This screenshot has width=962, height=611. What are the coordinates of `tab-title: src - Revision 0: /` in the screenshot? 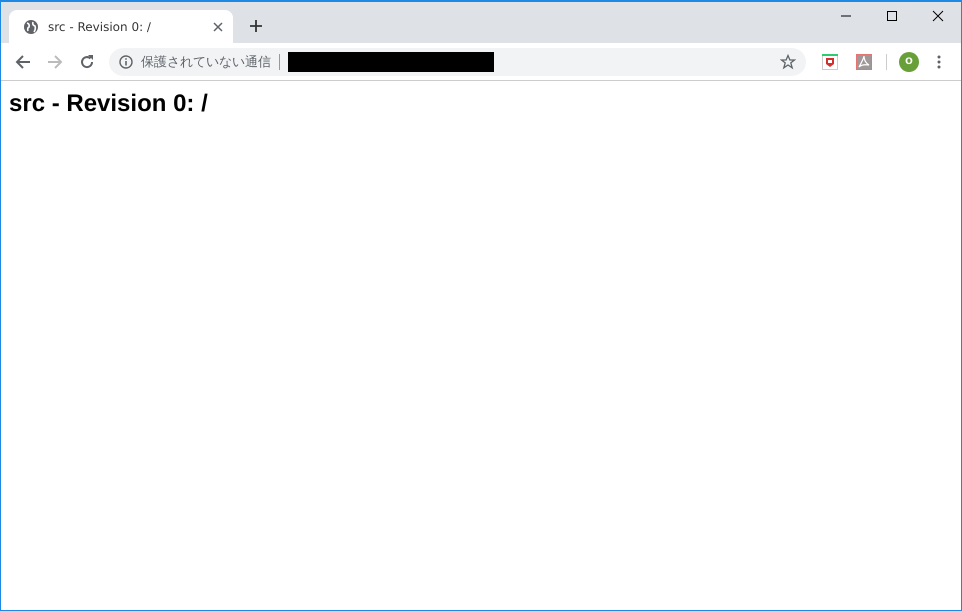 It's located at (100, 27).